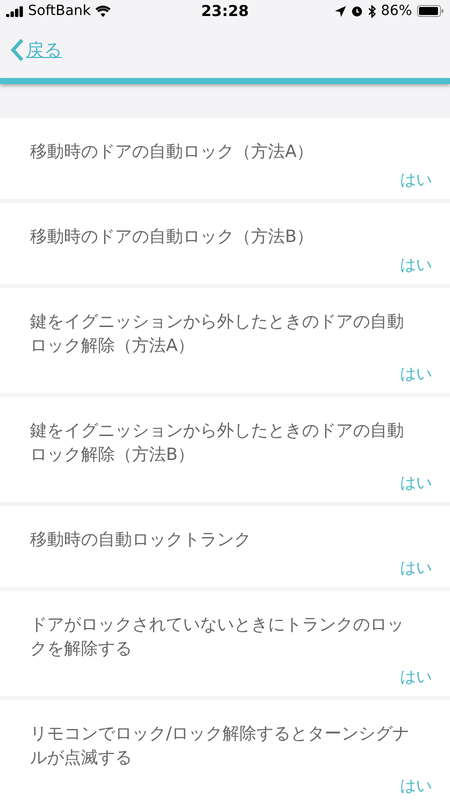  Describe the element at coordinates (340, 11) in the screenshot. I see `location-arrow-icon` at that location.